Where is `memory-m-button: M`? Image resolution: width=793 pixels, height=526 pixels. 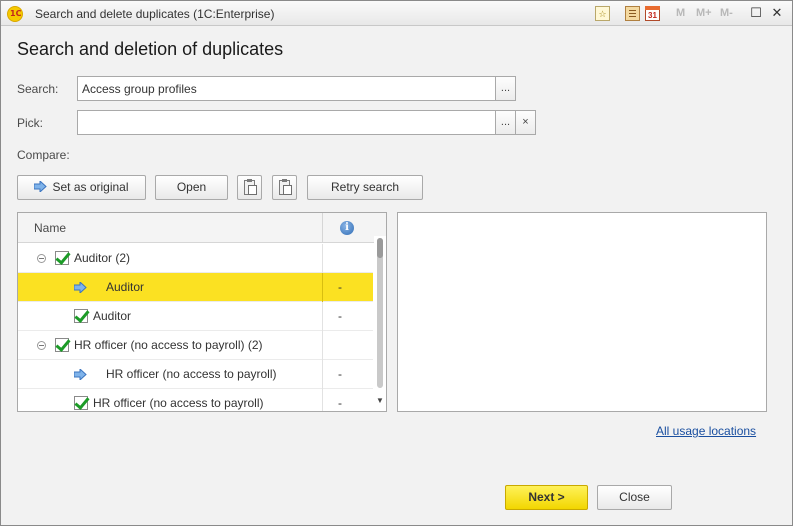
memory-m-button: M is located at coordinates (680, 13).